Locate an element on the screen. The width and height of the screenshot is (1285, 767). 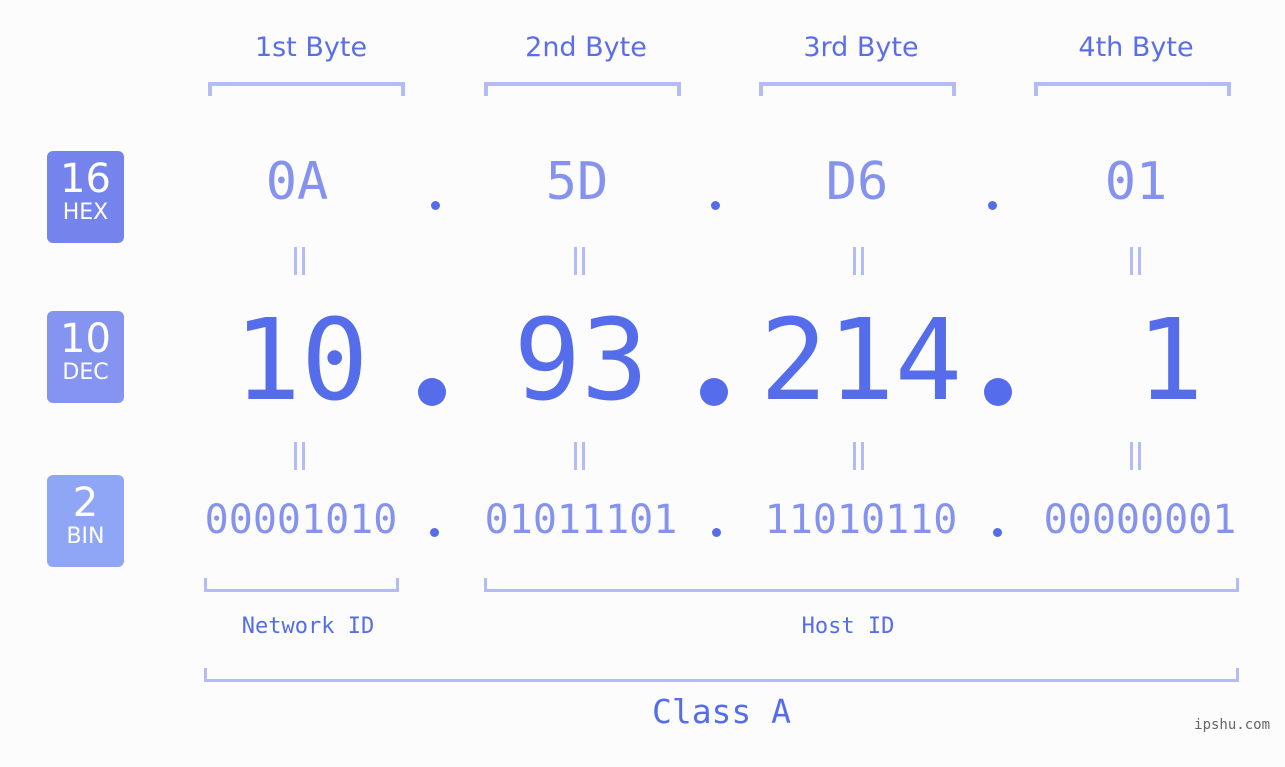
network-id-label: Network ID is located at coordinates (308, 626).